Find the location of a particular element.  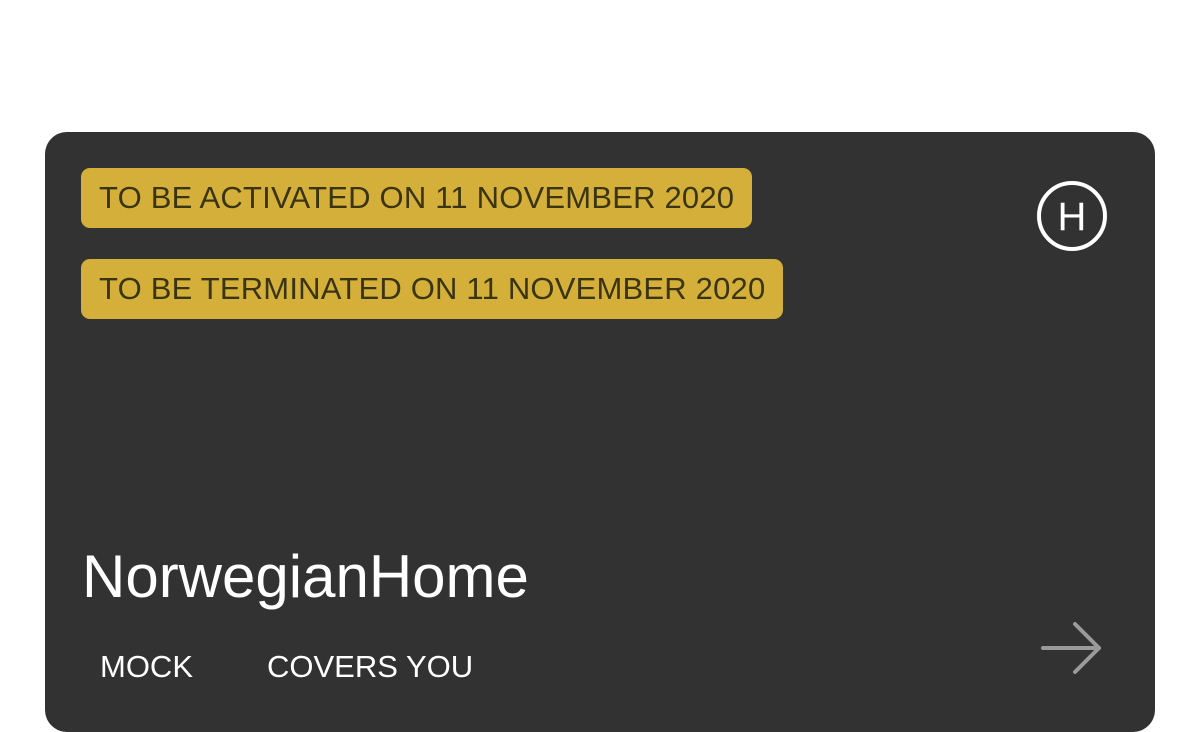

activation-status-badge: TO BE ACTIVATED ON 11 NOVEMBER 2020 is located at coordinates (417, 198).